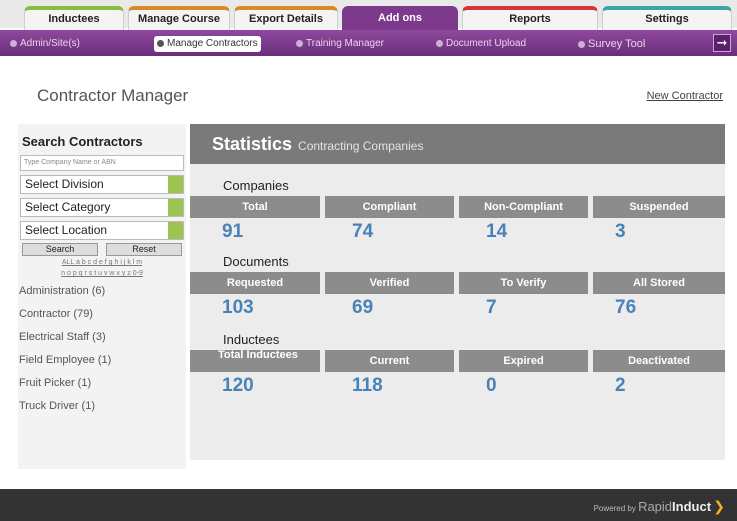 This screenshot has width=737, height=521. What do you see at coordinates (615, 386) in the screenshot?
I see `stats-value: 2` at bounding box center [615, 386].